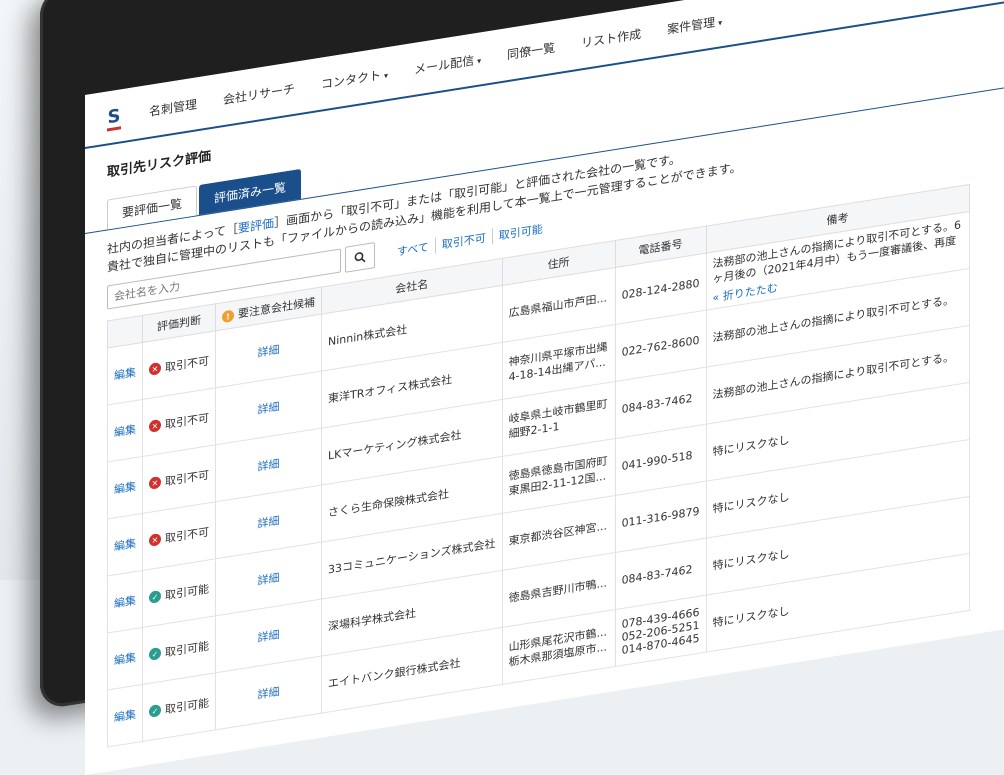 This screenshot has height=775, width=1004. What do you see at coordinates (447, 64) in the screenshot?
I see `nav-item-mail: メール配信 ▾` at bounding box center [447, 64].